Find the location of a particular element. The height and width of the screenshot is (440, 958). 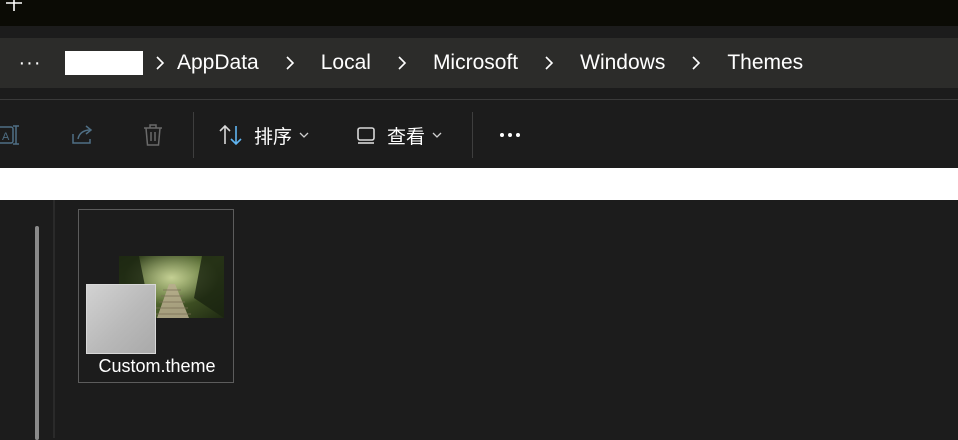

plus-icon is located at coordinates (14, 7).